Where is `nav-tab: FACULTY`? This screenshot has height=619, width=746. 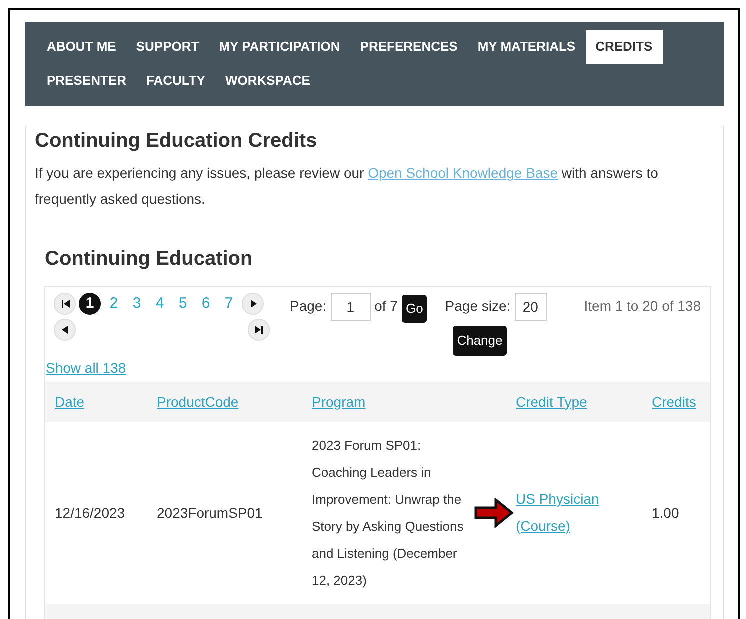 nav-tab: FACULTY is located at coordinates (176, 81).